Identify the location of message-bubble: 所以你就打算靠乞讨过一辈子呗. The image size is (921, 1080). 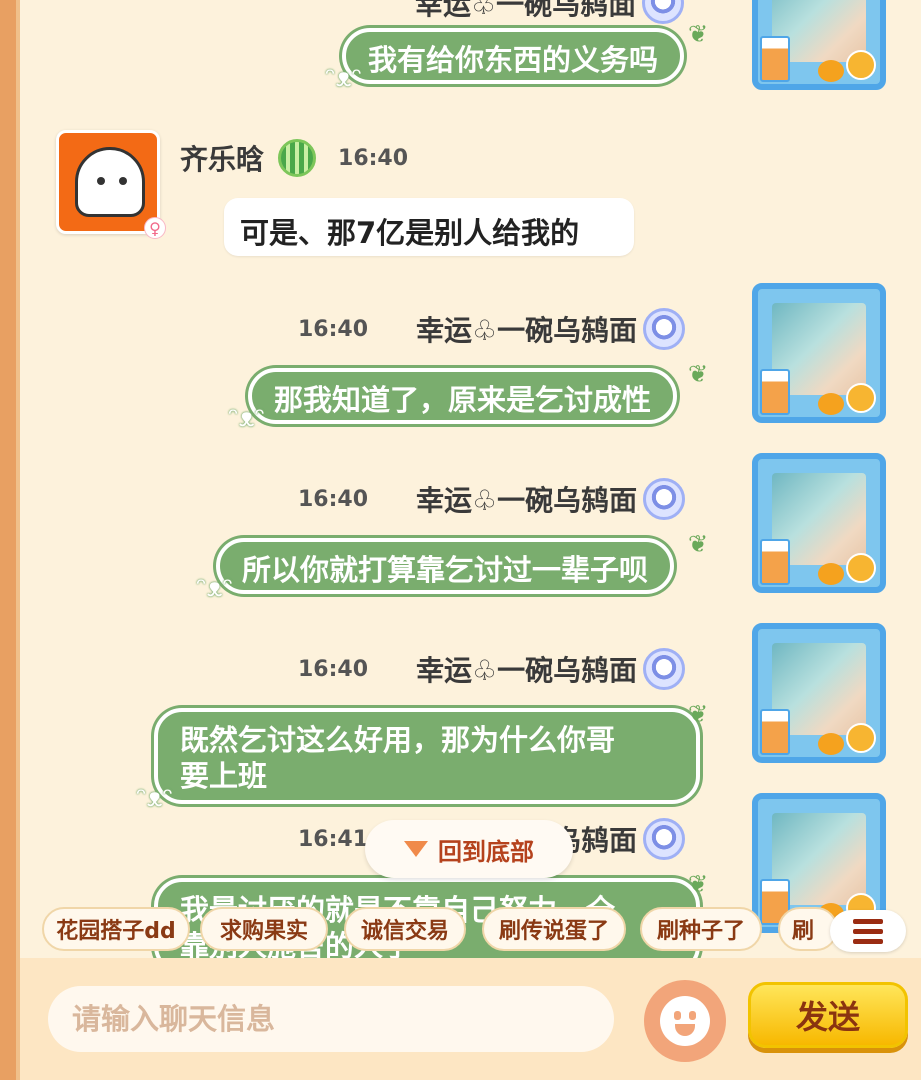
(445, 566).